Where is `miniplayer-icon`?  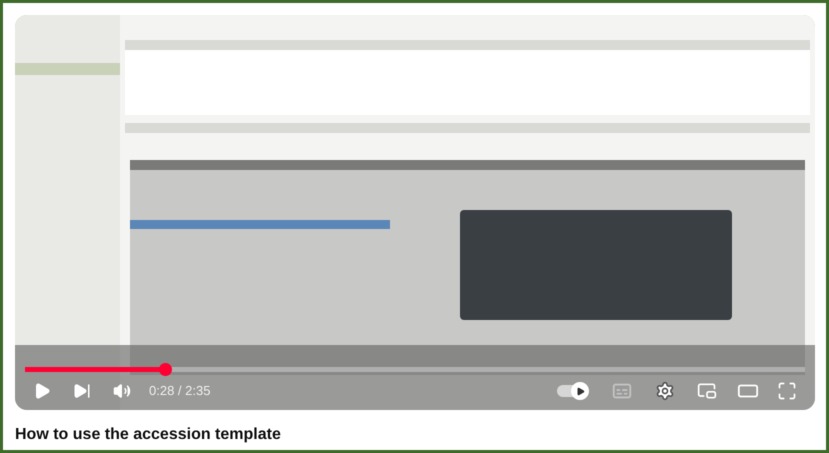
miniplayer-icon is located at coordinates (707, 391).